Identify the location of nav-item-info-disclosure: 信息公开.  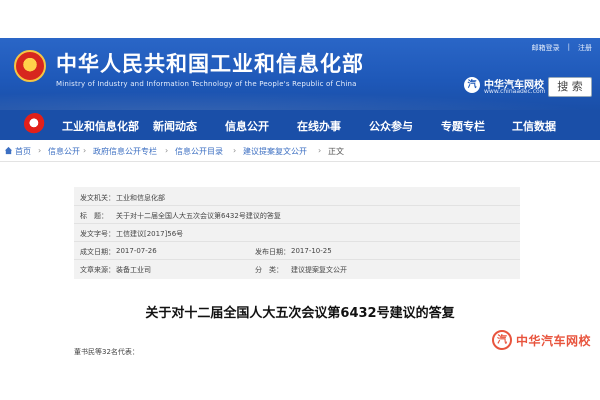
(247, 126).